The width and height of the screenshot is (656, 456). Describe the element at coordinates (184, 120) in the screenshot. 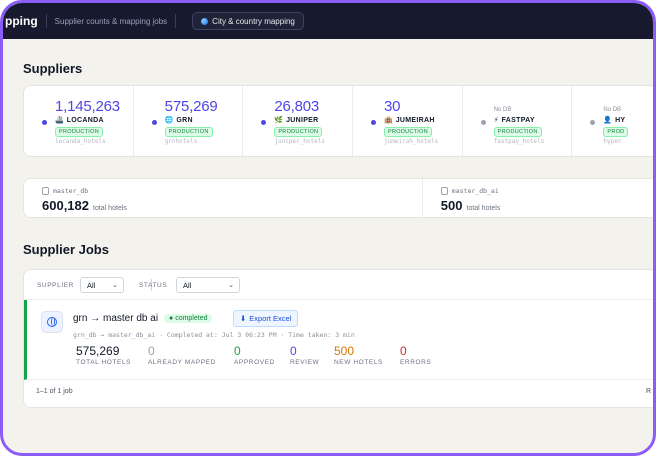

I see `supplier-name: GRN` at that location.